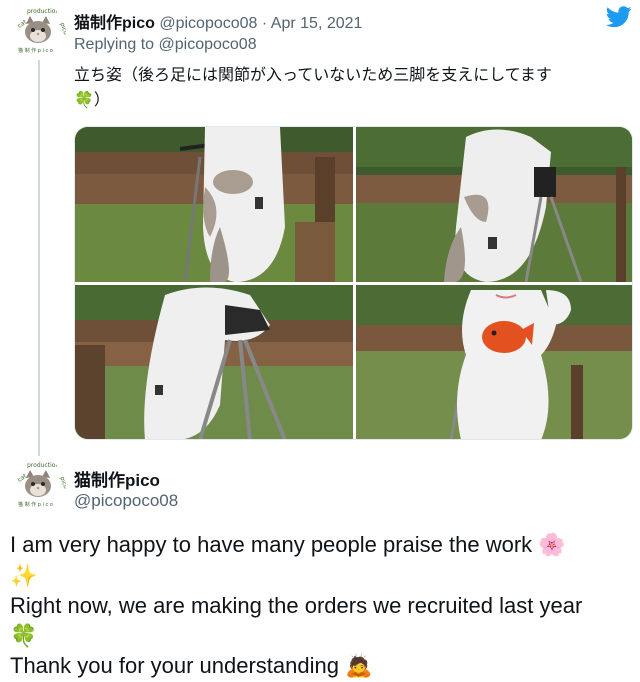  I want to click on tweet-header: 猫制作pico @picopoco08 · Apr 15, 2021, so click(218, 21).